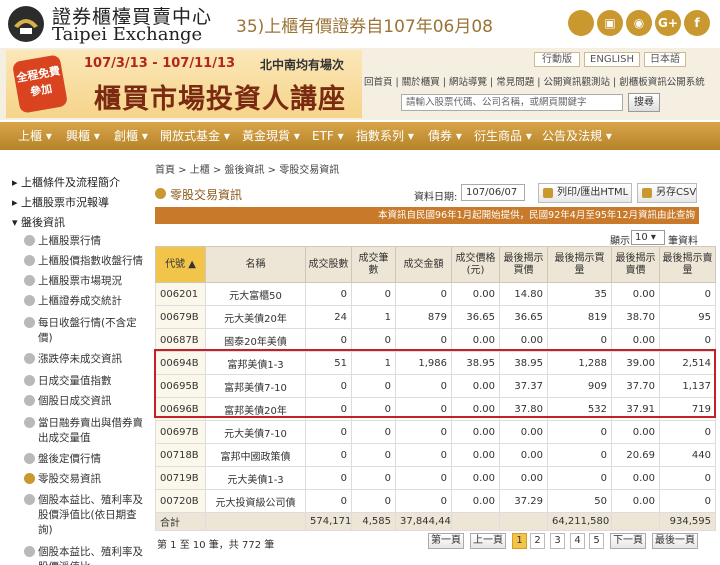 The height and width of the screenshot is (565, 720). Describe the element at coordinates (635, 521) in the screenshot. I see `total-cell` at that location.